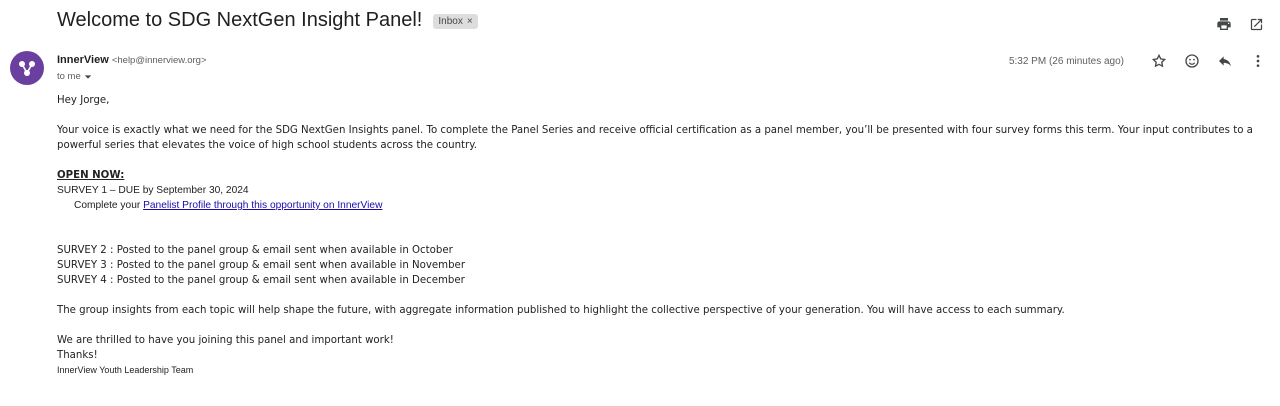  I want to click on message-meta: 5:32 PM (26 minutes ago), so click(1138, 61).